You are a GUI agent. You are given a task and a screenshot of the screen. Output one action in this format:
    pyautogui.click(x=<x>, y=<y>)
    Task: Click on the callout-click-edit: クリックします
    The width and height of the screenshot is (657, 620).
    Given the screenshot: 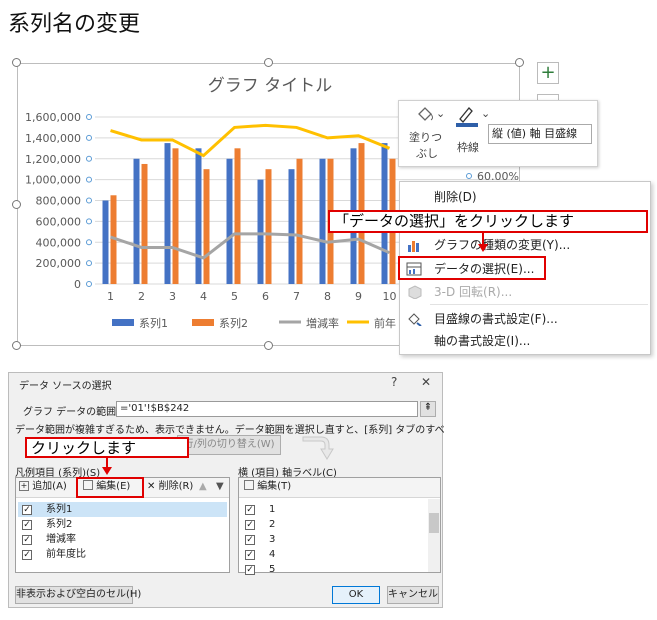 What is the action you would take?
    pyautogui.click(x=107, y=447)
    